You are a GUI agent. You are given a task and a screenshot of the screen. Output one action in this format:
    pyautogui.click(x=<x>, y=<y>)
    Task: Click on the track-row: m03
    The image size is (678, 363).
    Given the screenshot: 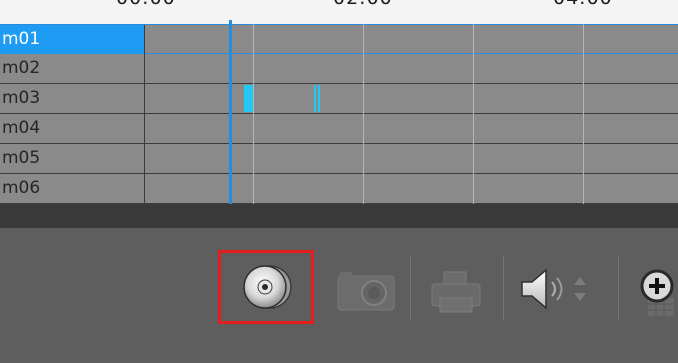 What is the action you would take?
    pyautogui.click(x=339, y=99)
    